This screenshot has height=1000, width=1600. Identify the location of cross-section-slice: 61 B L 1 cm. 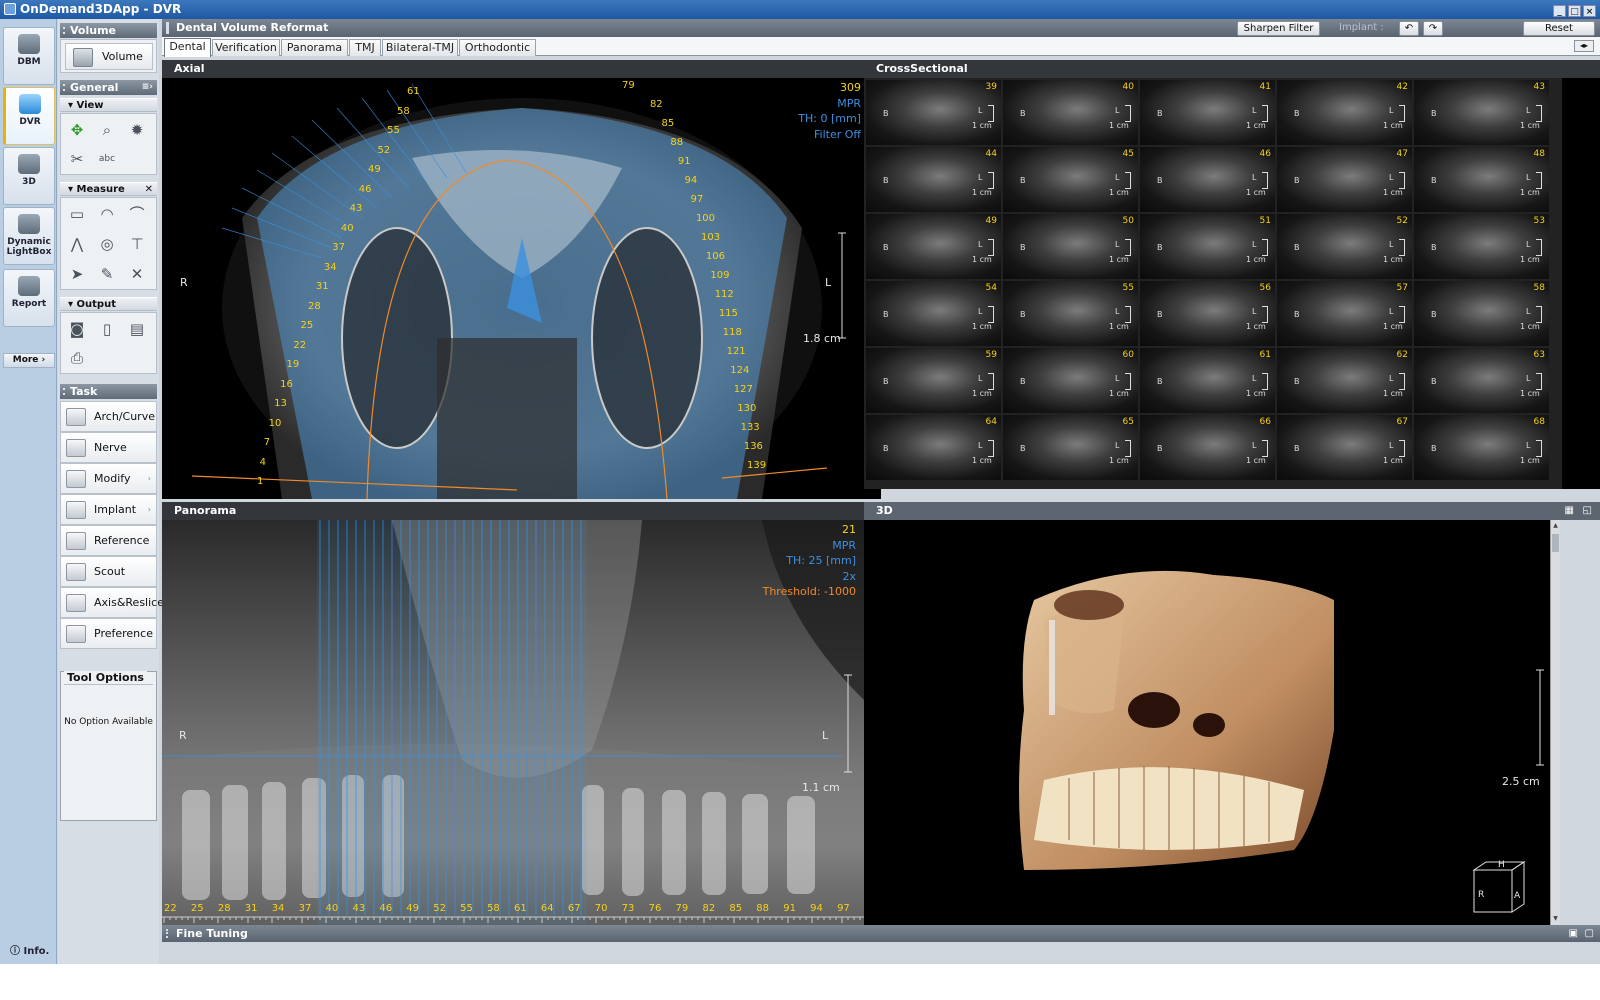
(1207, 380).